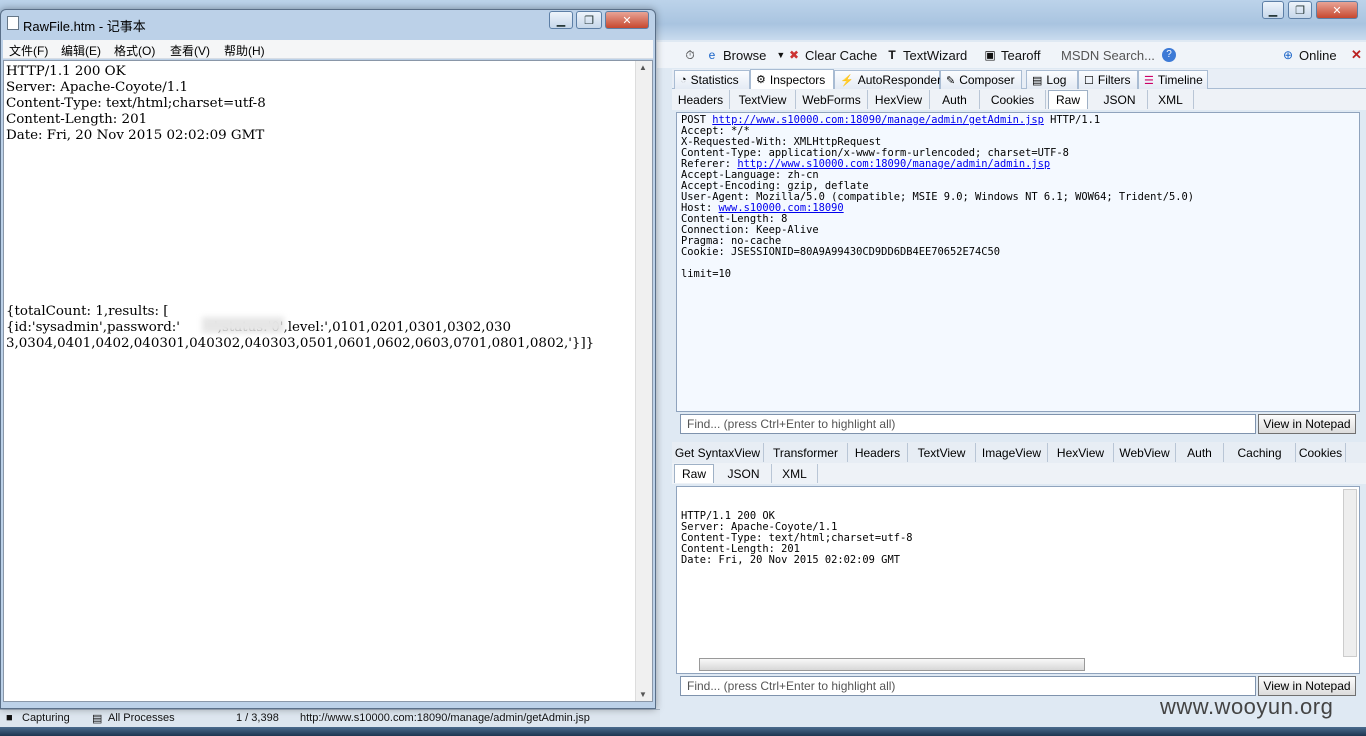  What do you see at coordinates (899, 99) in the screenshot?
I see `request-tab-hexview: HexView` at bounding box center [899, 99].